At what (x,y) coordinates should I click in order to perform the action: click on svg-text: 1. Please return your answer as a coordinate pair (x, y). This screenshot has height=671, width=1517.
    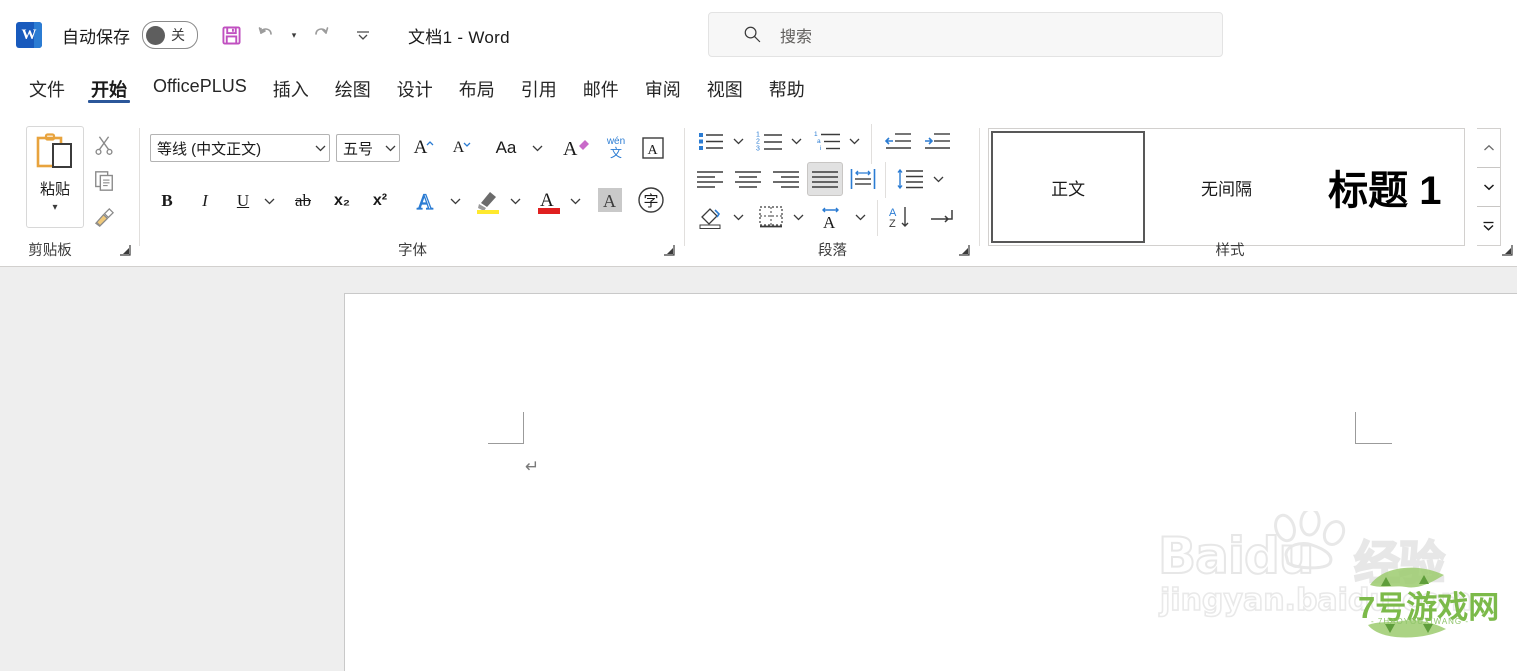
    Looking at the image, I should click on (758, 135).